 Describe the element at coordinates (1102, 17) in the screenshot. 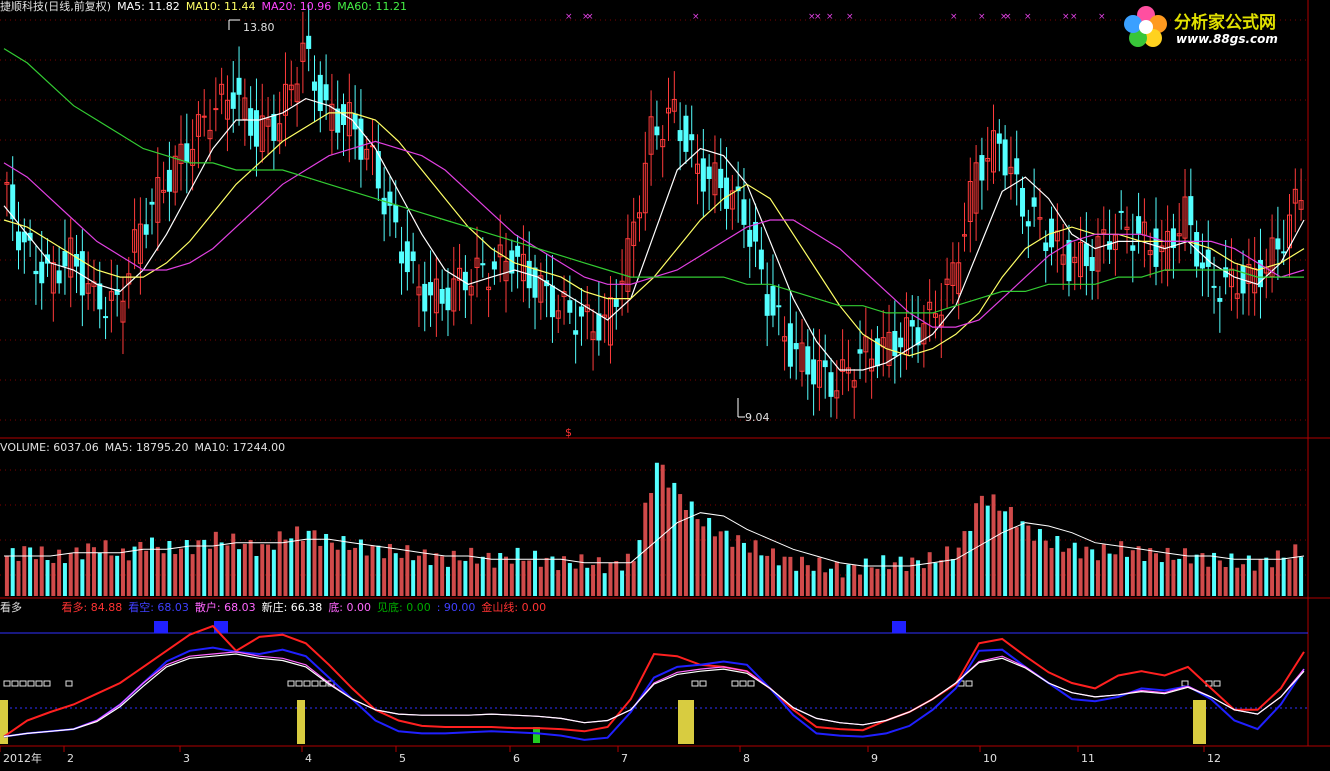

I see `signal-x-mark-15: ×` at that location.